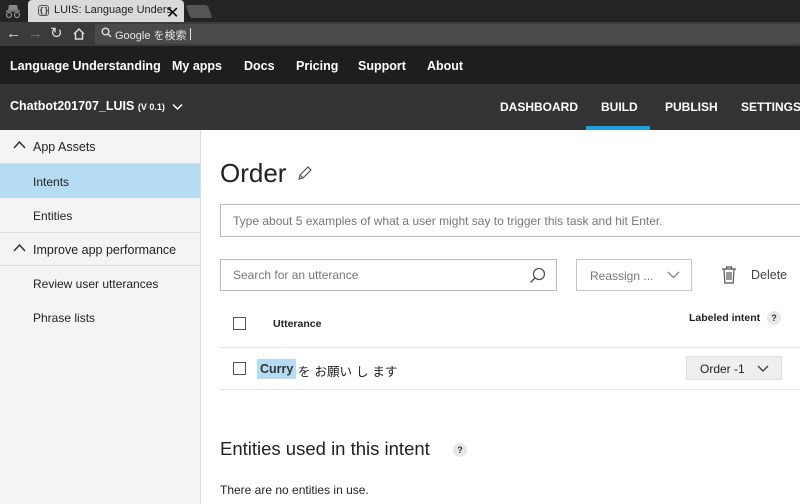  I want to click on example-utterance-input, so click(510, 220).